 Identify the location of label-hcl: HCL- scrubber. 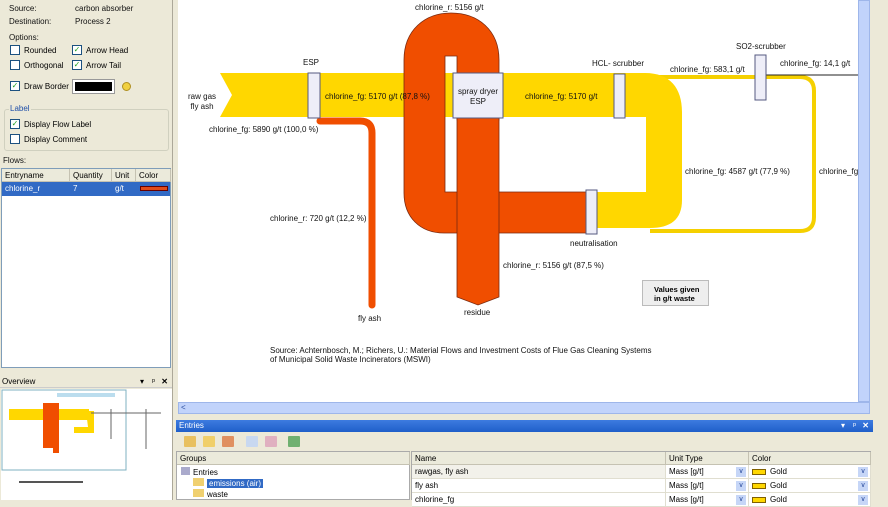
(618, 63).